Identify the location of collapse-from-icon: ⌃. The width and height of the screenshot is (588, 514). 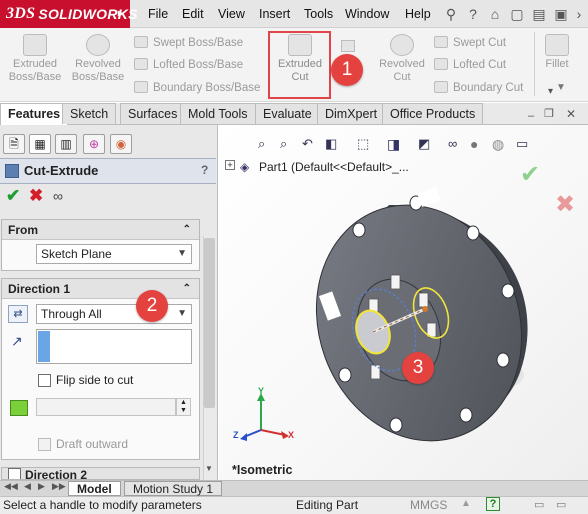
(187, 230).